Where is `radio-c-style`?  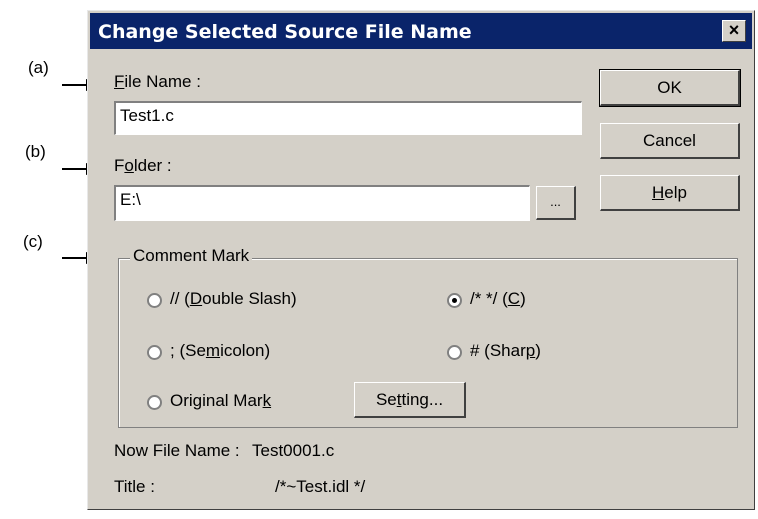 radio-c-style is located at coordinates (454, 300).